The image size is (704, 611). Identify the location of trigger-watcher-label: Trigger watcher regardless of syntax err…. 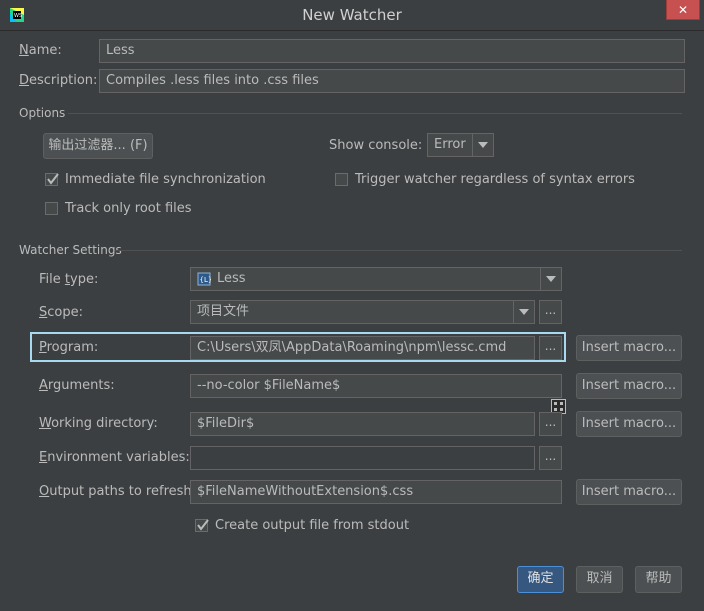
(495, 179).